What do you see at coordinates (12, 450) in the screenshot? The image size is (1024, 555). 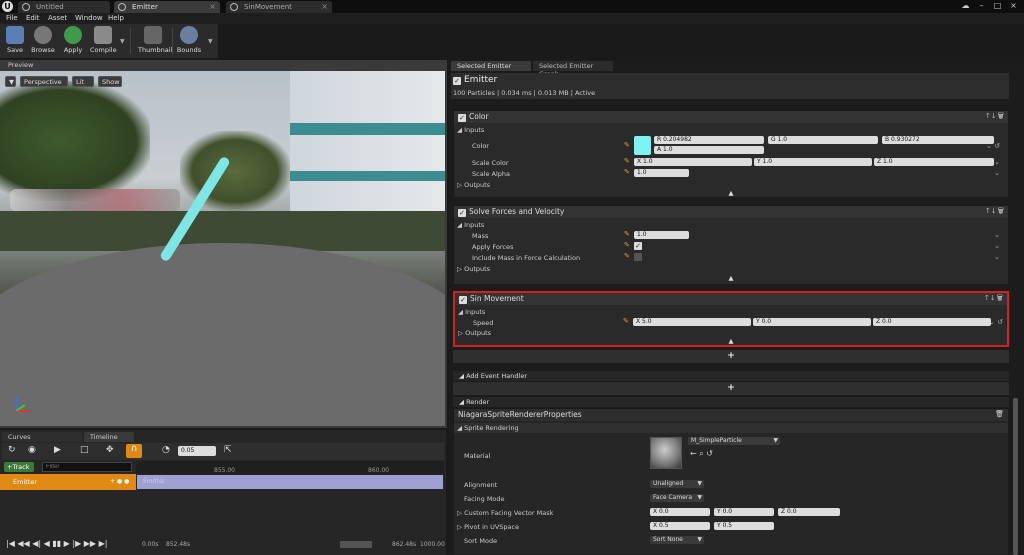 I see `refresh-icon: ↻` at bounding box center [12, 450].